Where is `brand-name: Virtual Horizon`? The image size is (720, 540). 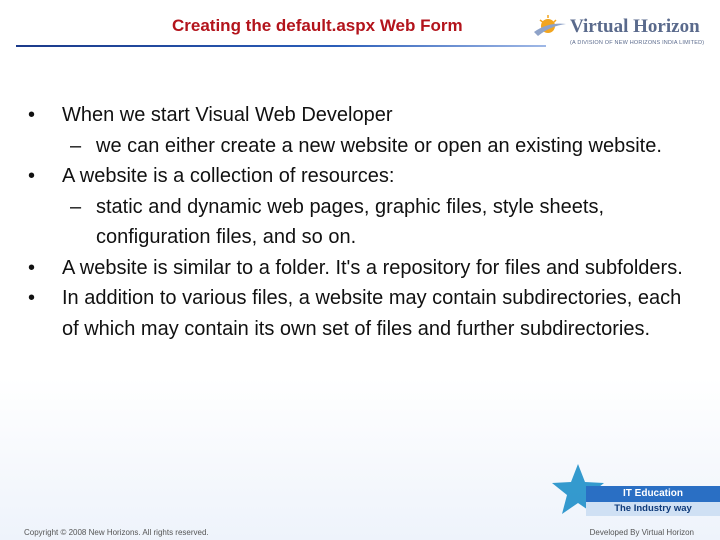 brand-name: Virtual Horizon is located at coordinates (635, 26).